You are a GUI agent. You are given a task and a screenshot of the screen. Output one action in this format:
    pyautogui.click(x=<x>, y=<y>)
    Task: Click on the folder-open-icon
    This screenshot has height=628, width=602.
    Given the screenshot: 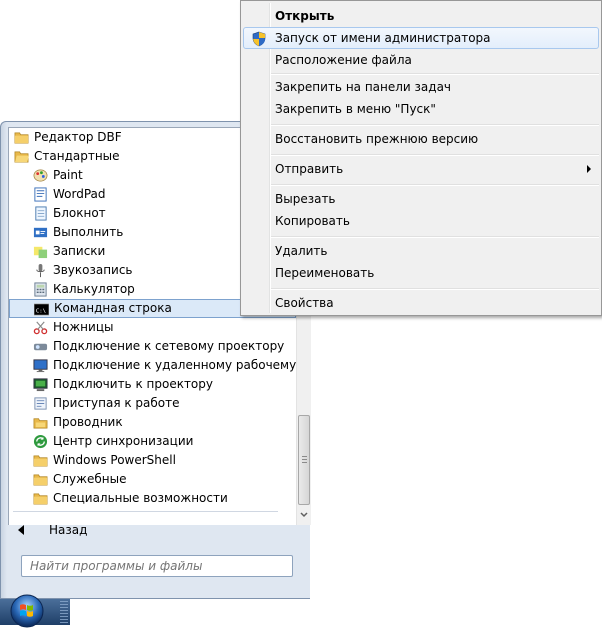 What is the action you would take?
    pyautogui.click(x=21, y=157)
    